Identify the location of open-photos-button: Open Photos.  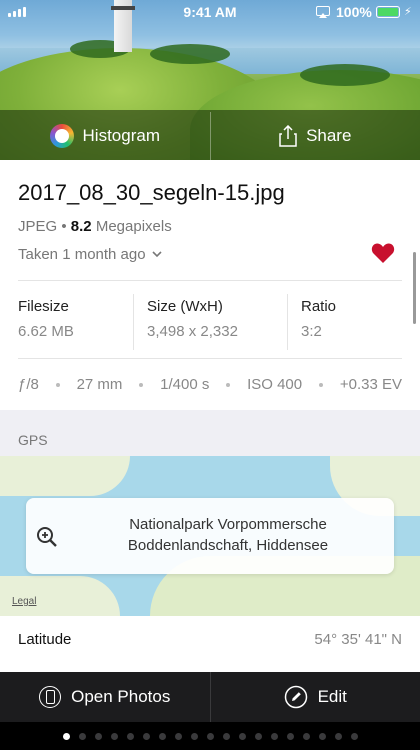
(105, 697).